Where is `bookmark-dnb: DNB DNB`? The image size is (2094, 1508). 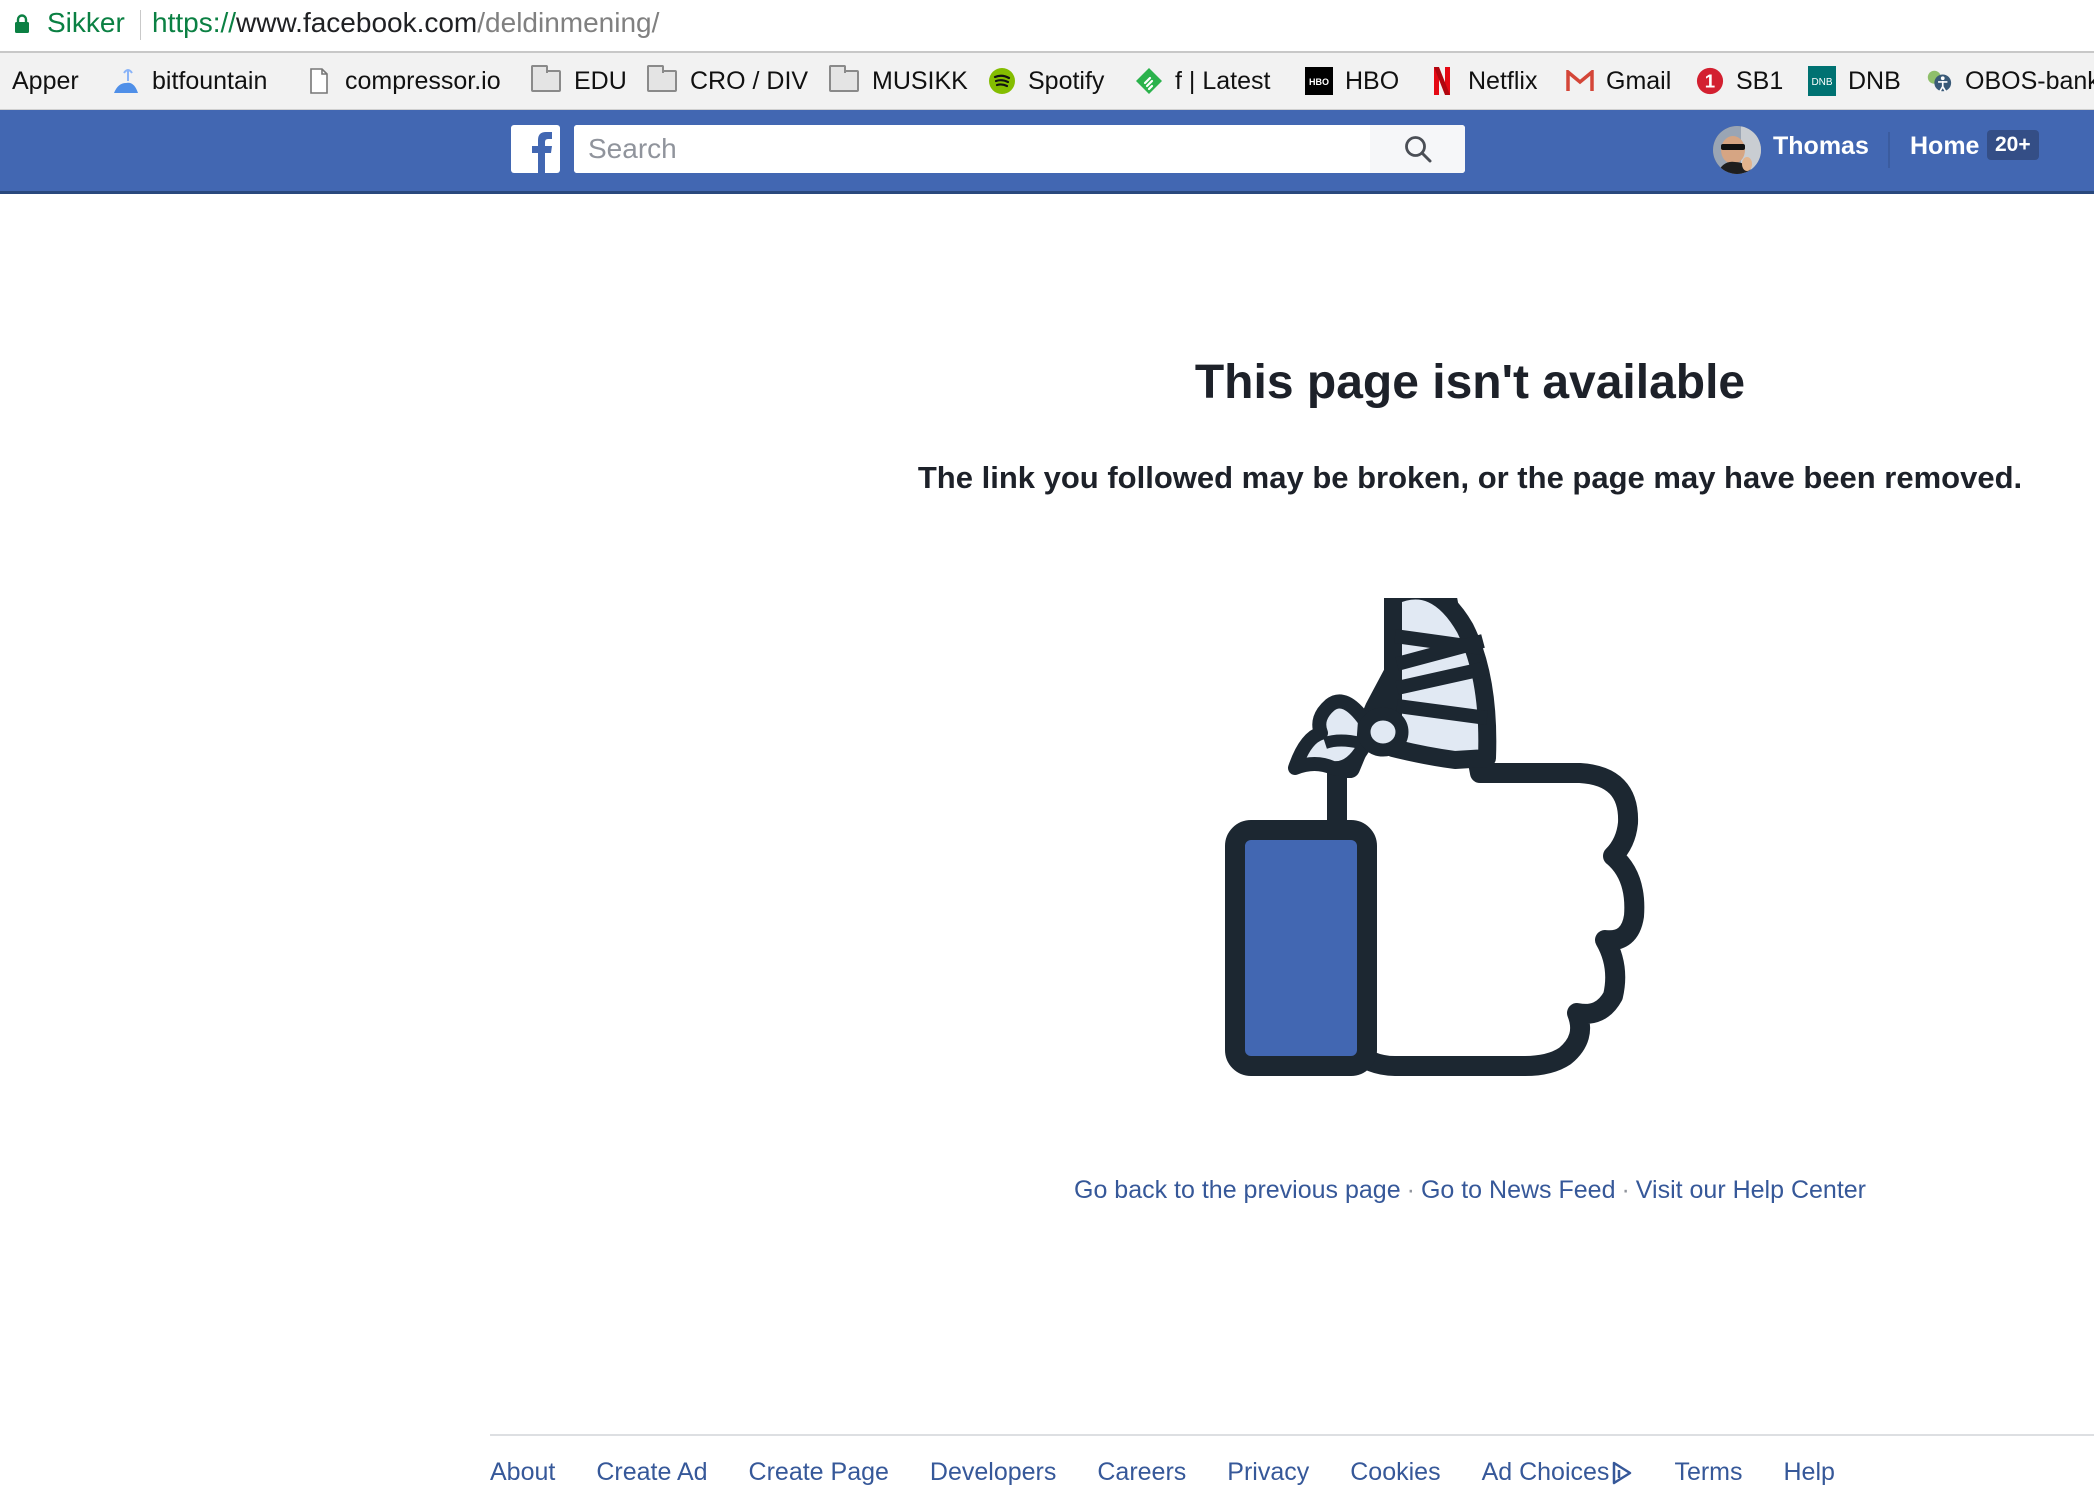 bookmark-dnb: DNB DNB is located at coordinates (1854, 81).